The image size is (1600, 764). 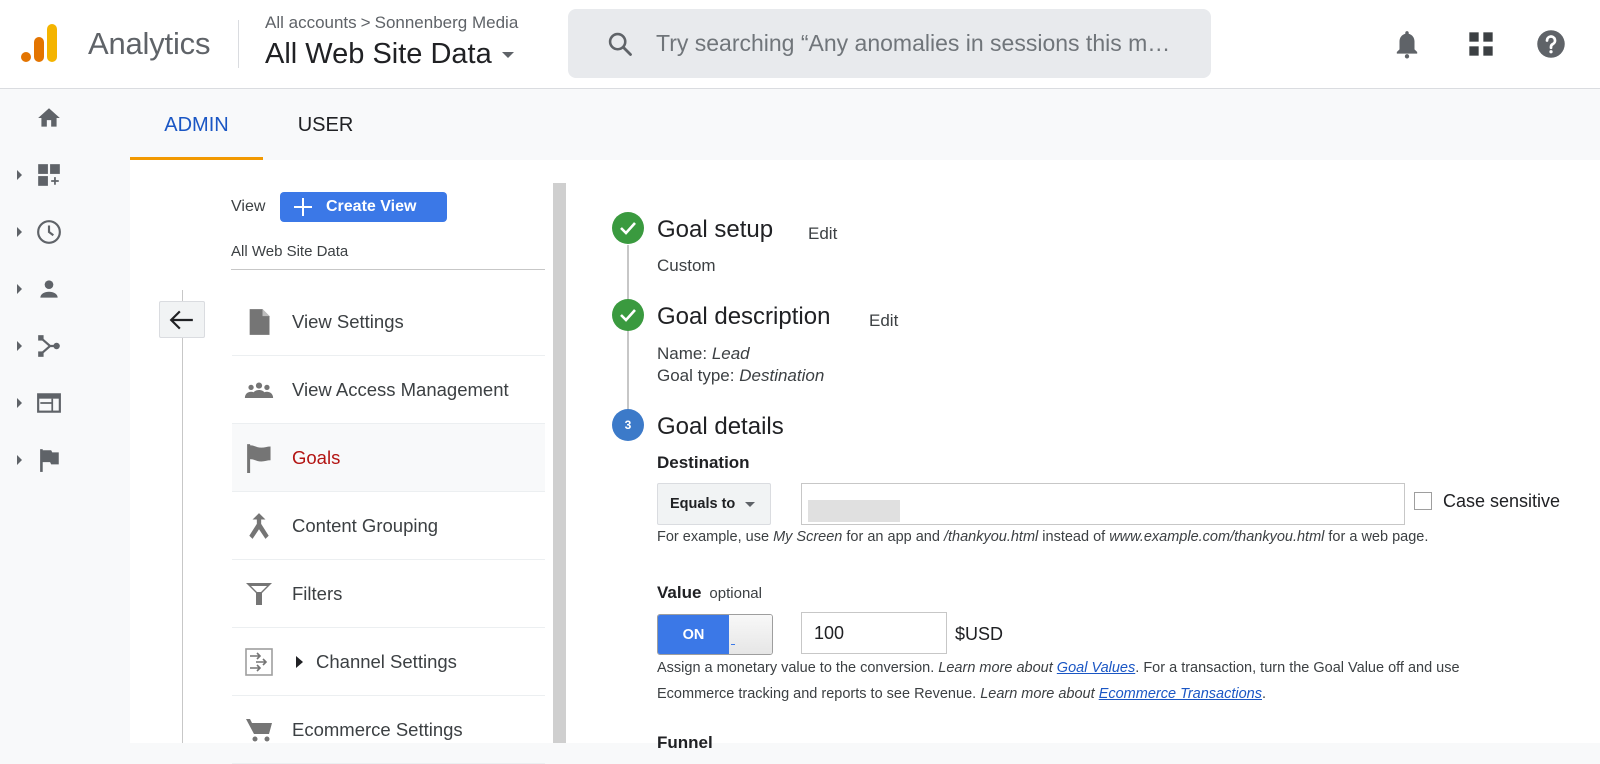 I want to click on view-selector-label: All Web Site Data, so click(x=378, y=54).